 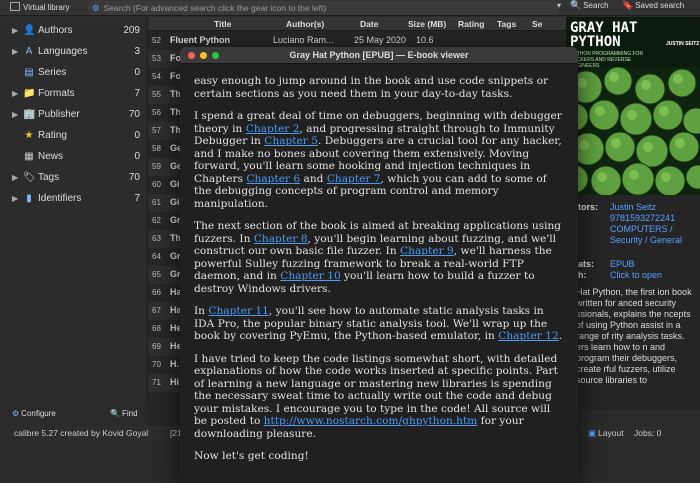 I want to click on tag-browser-item-authors: ▶ 👤 Authors 209, so click(x=74, y=31).